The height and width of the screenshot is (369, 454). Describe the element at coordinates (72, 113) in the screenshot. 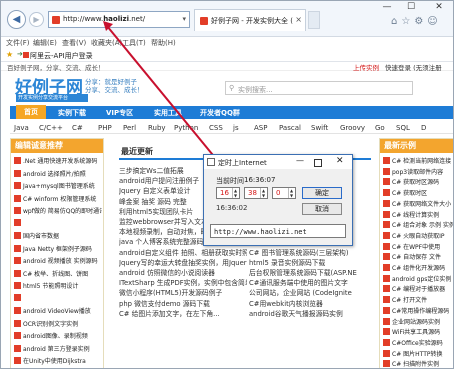

I see `nav-downloads: 实例下载` at that location.